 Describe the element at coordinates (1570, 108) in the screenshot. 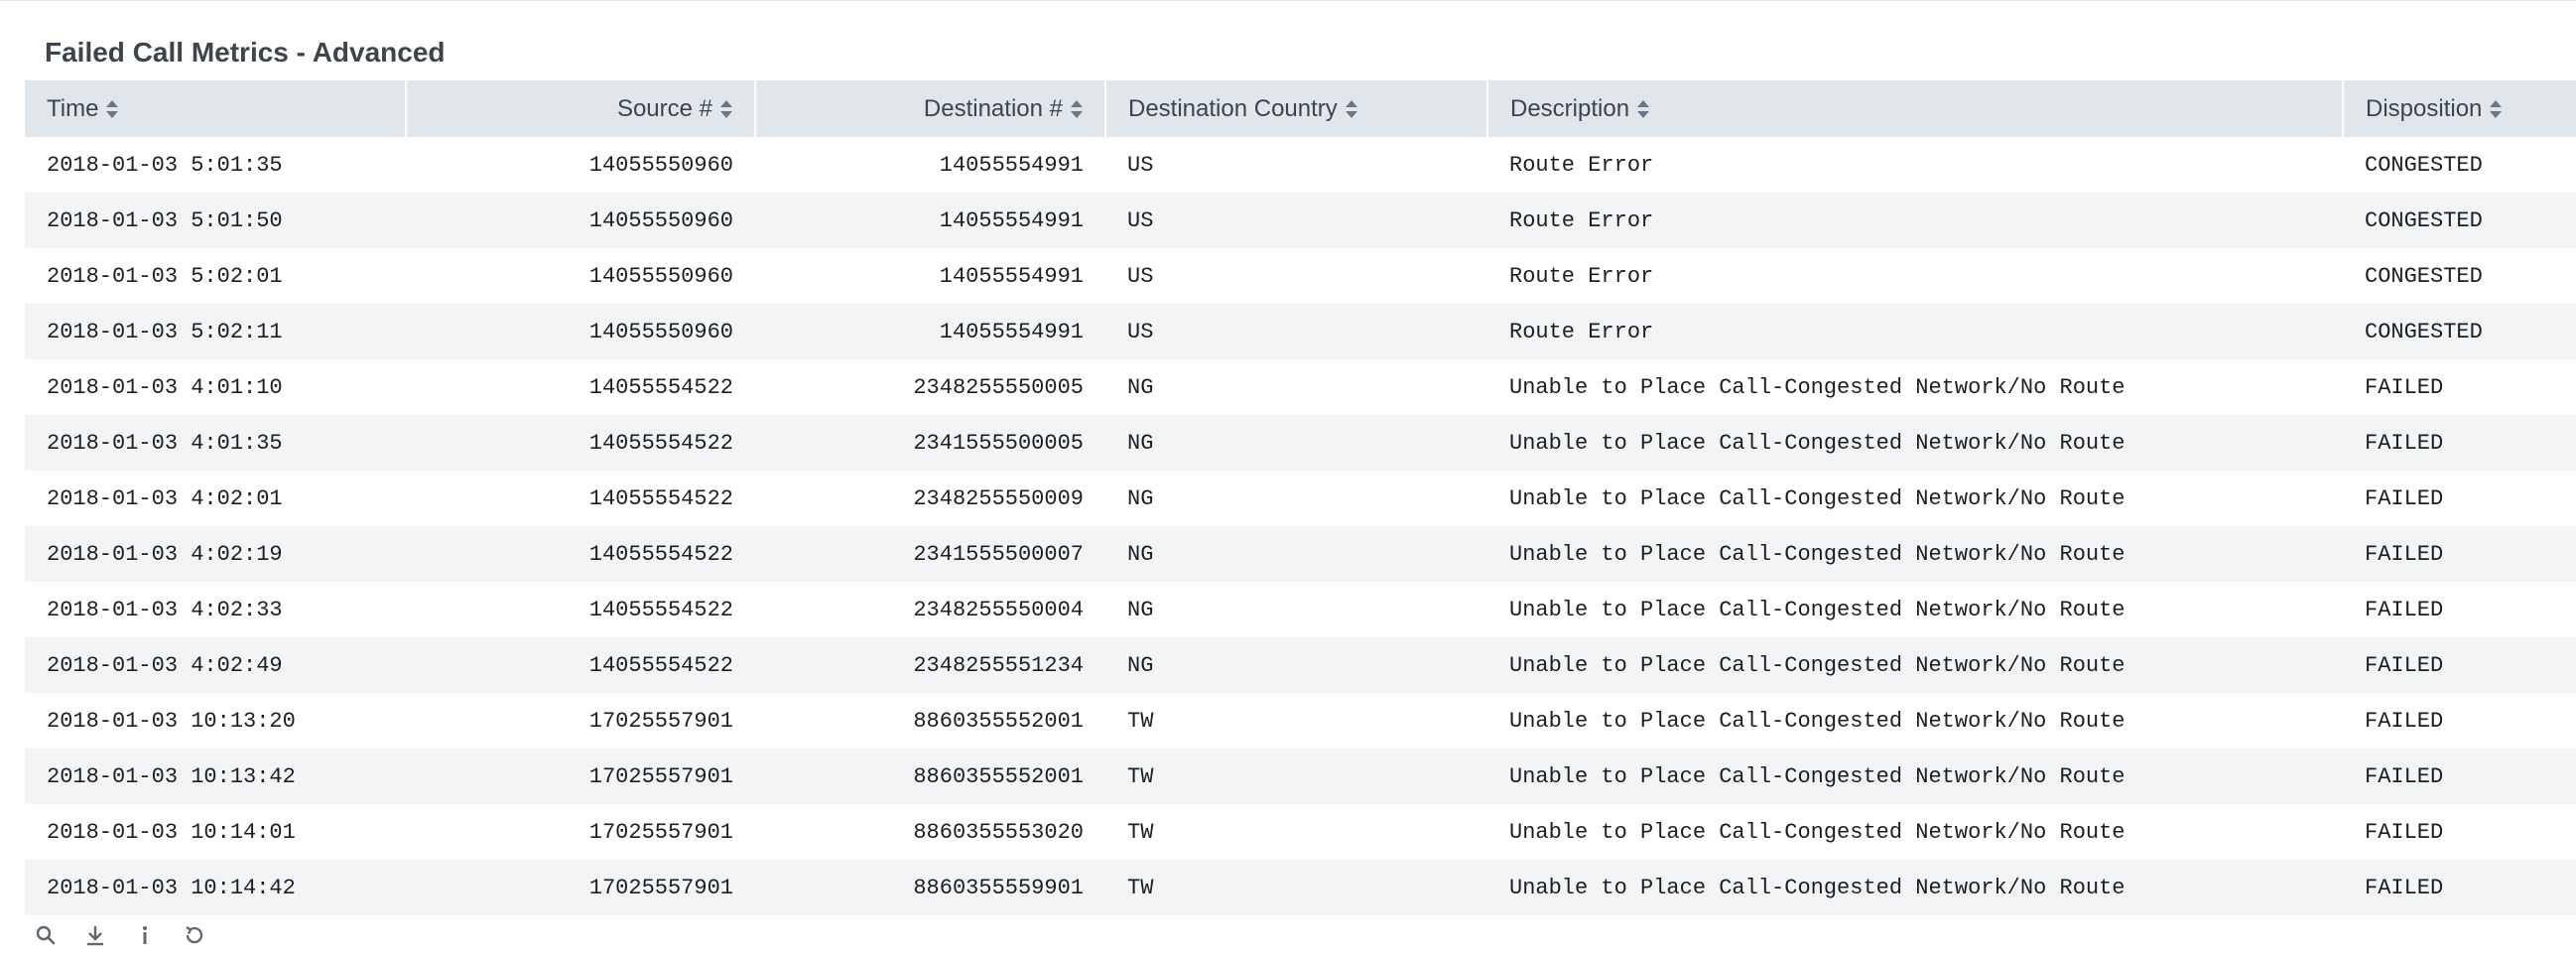

I see `column-header-label: Description` at that location.